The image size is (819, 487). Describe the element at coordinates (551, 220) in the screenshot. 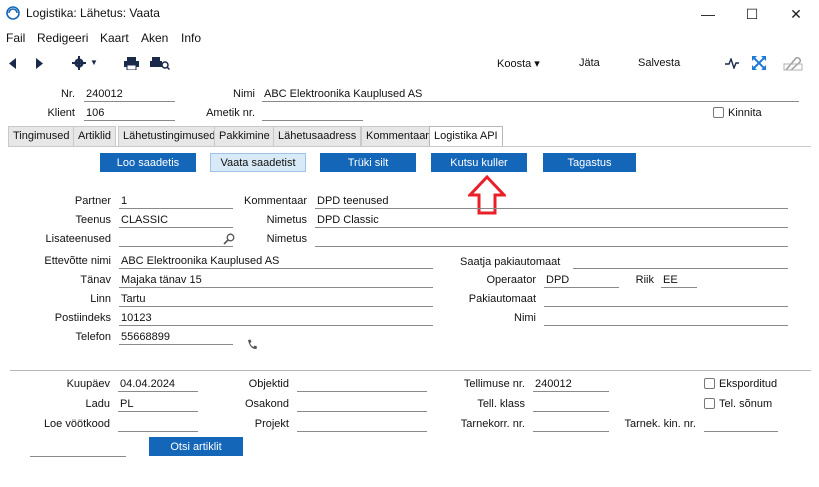

I see `nimetus1-field: DPD Classic` at that location.